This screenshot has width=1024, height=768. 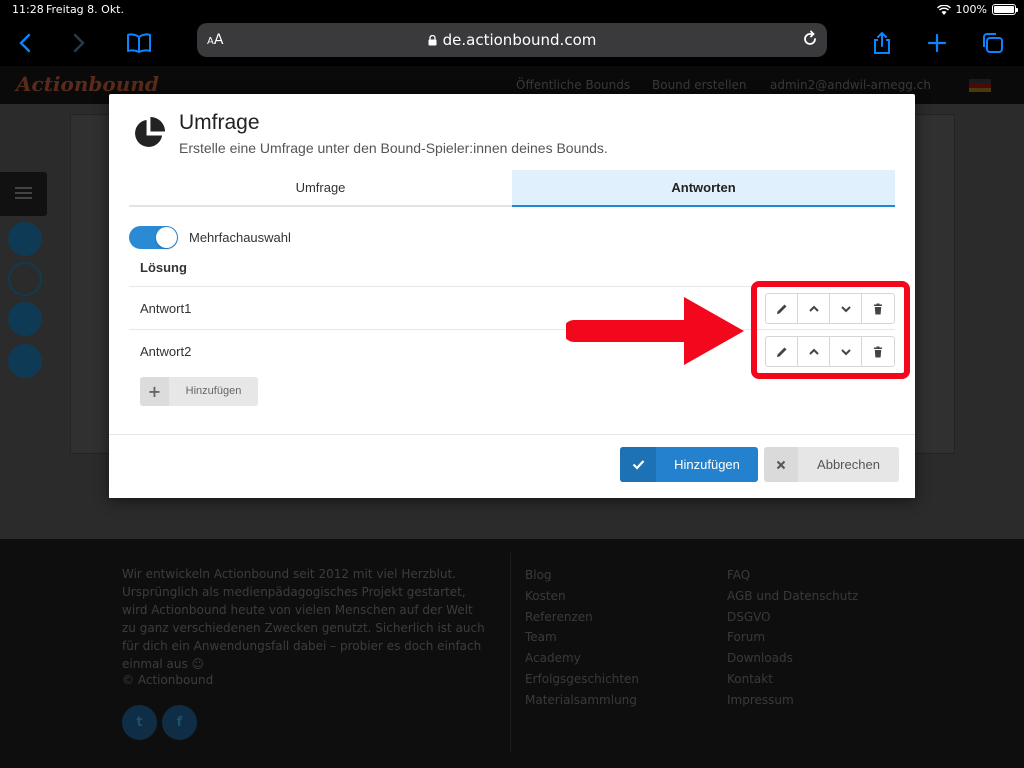 What do you see at coordinates (320, 187) in the screenshot?
I see `tab-umfrage: Umfrage` at bounding box center [320, 187].